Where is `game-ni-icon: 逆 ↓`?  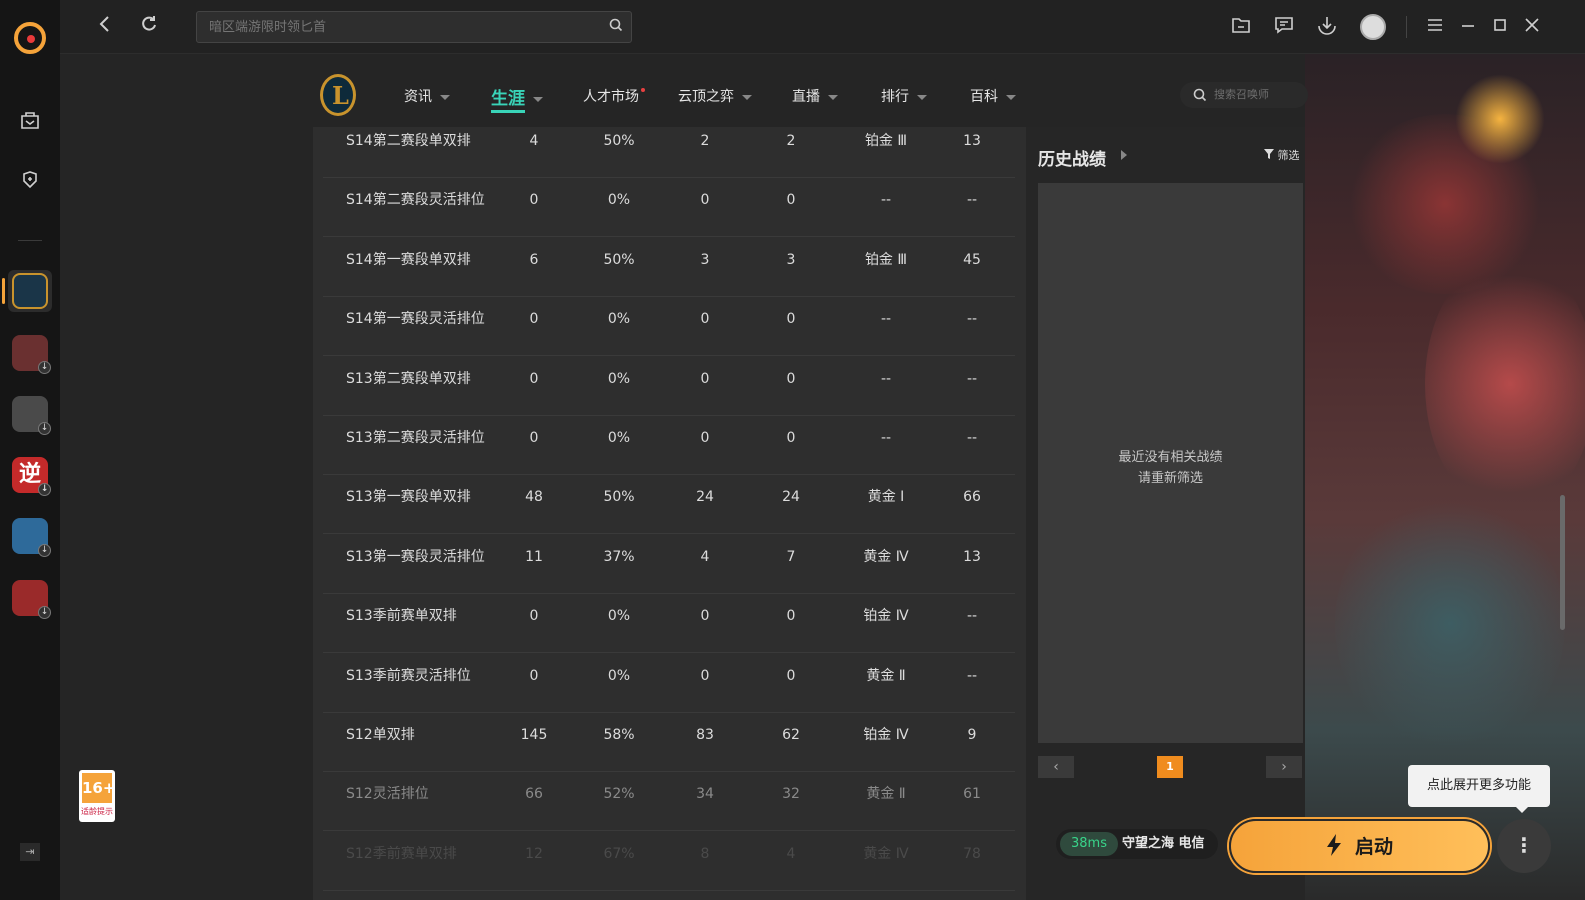 game-ni-icon: 逆 ↓ is located at coordinates (31, 476).